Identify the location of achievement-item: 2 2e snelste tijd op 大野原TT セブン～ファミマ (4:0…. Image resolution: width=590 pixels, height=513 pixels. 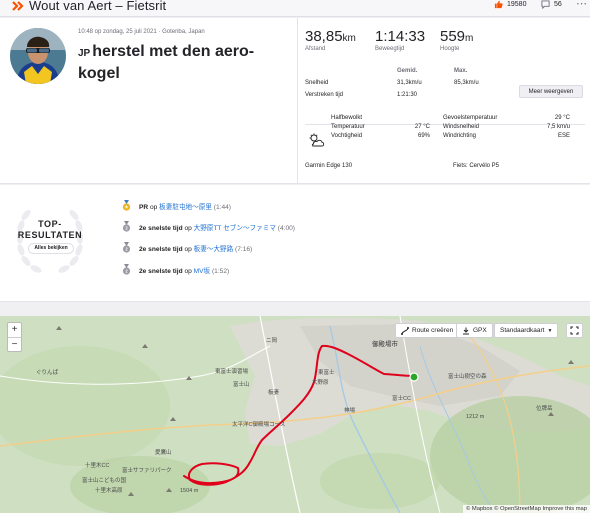
(208, 226).